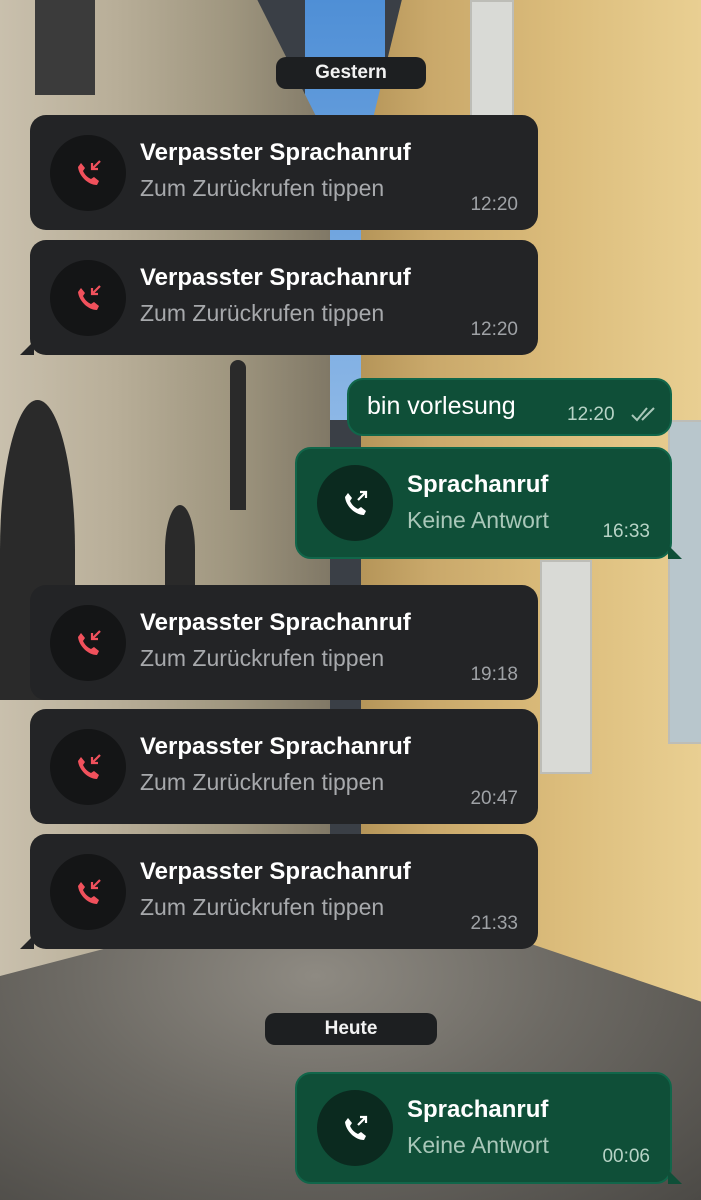 Image resolution: width=701 pixels, height=1200 pixels. What do you see at coordinates (643, 414) in the screenshot?
I see `read-receipt-icon` at bounding box center [643, 414].